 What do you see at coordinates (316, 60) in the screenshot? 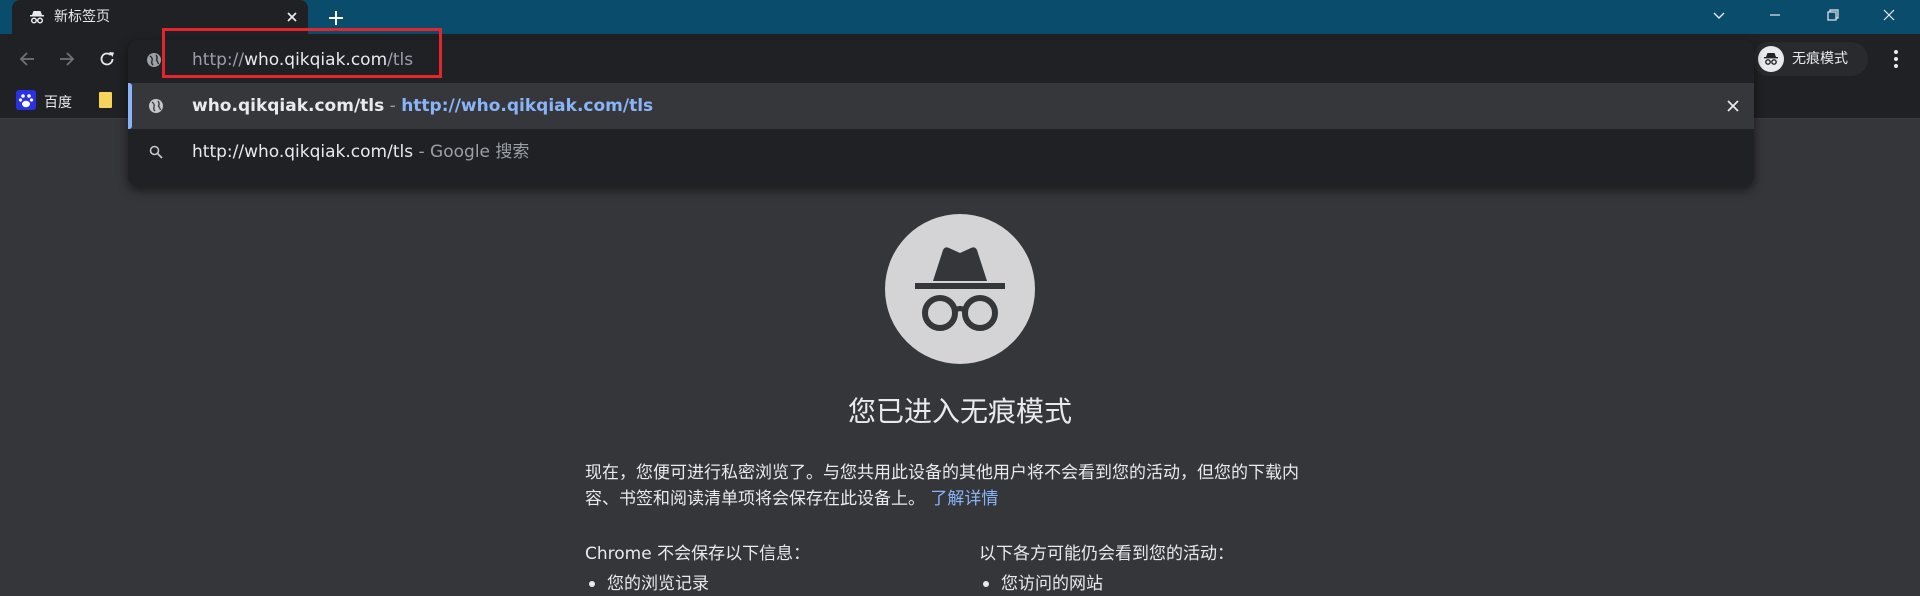
I see `url-host: who.qikqiak.com` at bounding box center [316, 60].